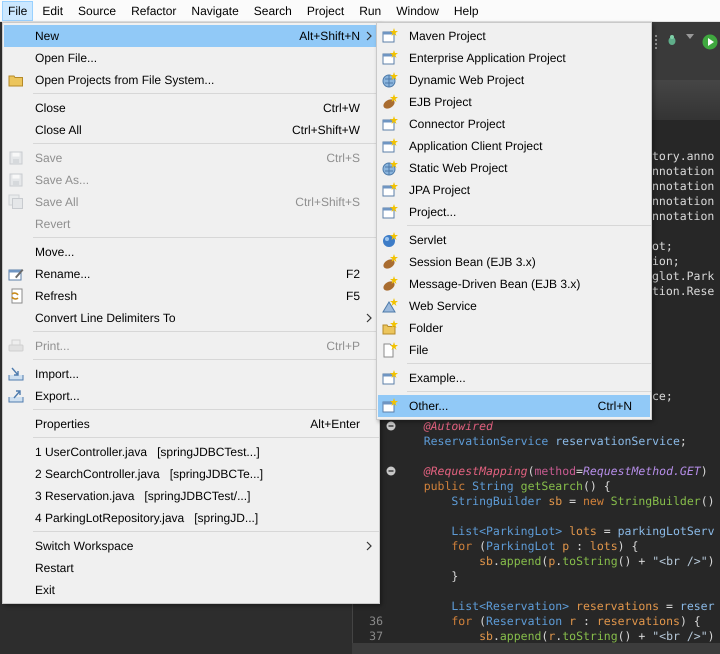  Describe the element at coordinates (370, 10) in the screenshot. I see `menu-title: Run` at that location.